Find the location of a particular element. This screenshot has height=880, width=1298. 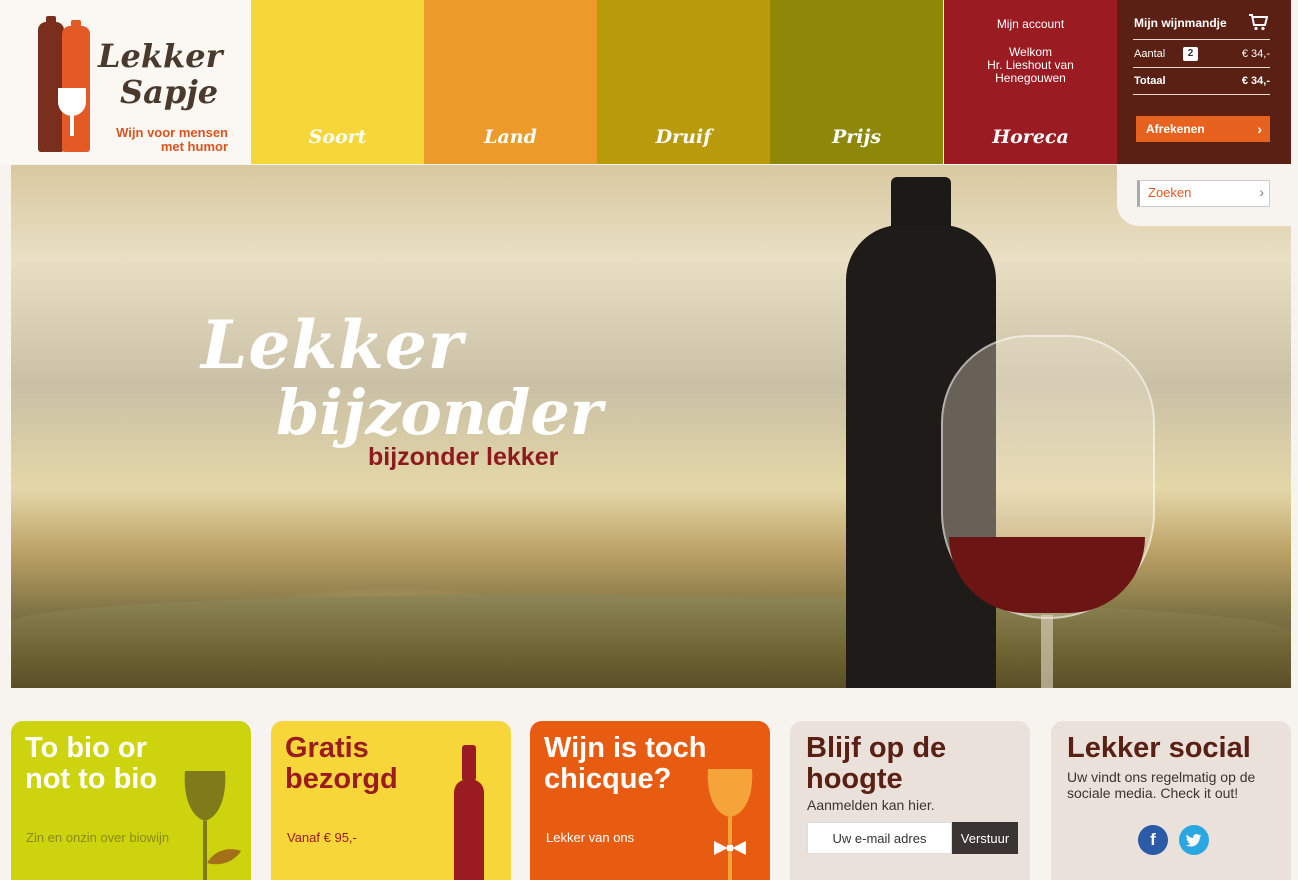

tile-free-delivery: Gratis bezorgd Vanaf € 95,- is located at coordinates (391, 800).